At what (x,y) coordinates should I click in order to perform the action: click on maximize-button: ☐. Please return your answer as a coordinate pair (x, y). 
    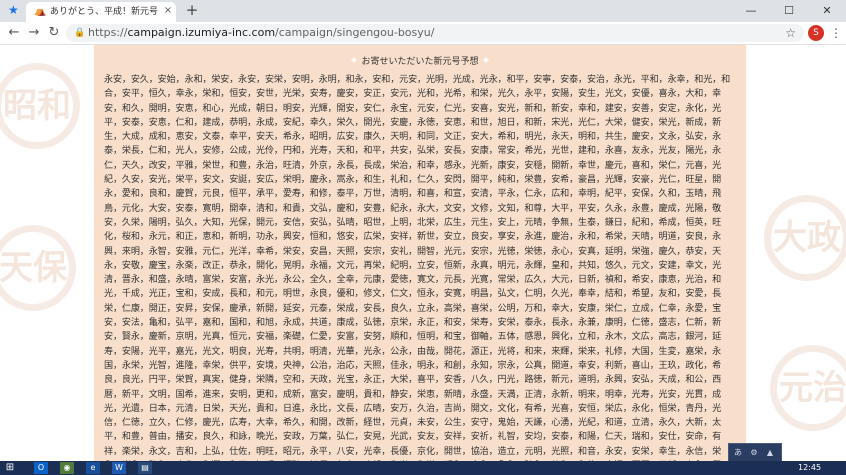
    Looking at the image, I should click on (789, 11).